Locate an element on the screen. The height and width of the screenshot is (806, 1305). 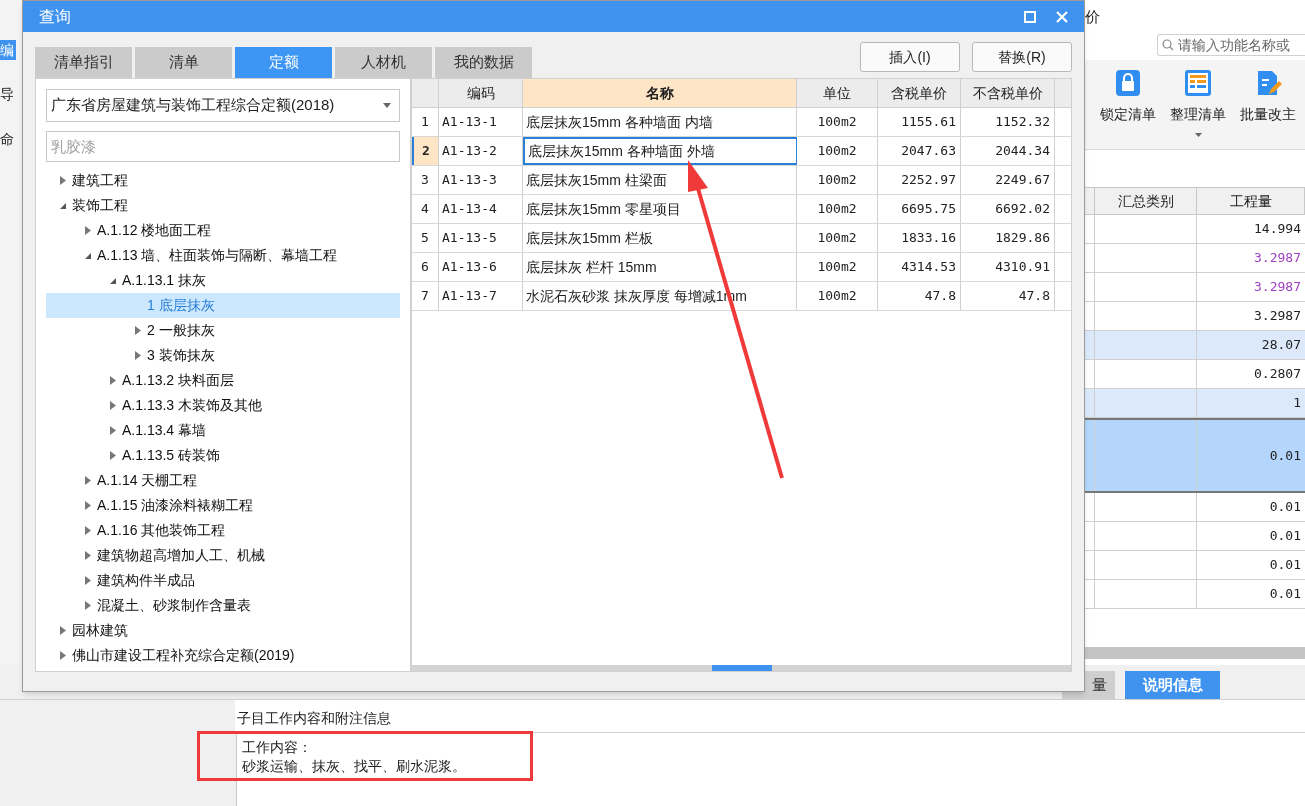
tree-item: A.1.15 油漆涂料裱糊工程 is located at coordinates (223, 505).